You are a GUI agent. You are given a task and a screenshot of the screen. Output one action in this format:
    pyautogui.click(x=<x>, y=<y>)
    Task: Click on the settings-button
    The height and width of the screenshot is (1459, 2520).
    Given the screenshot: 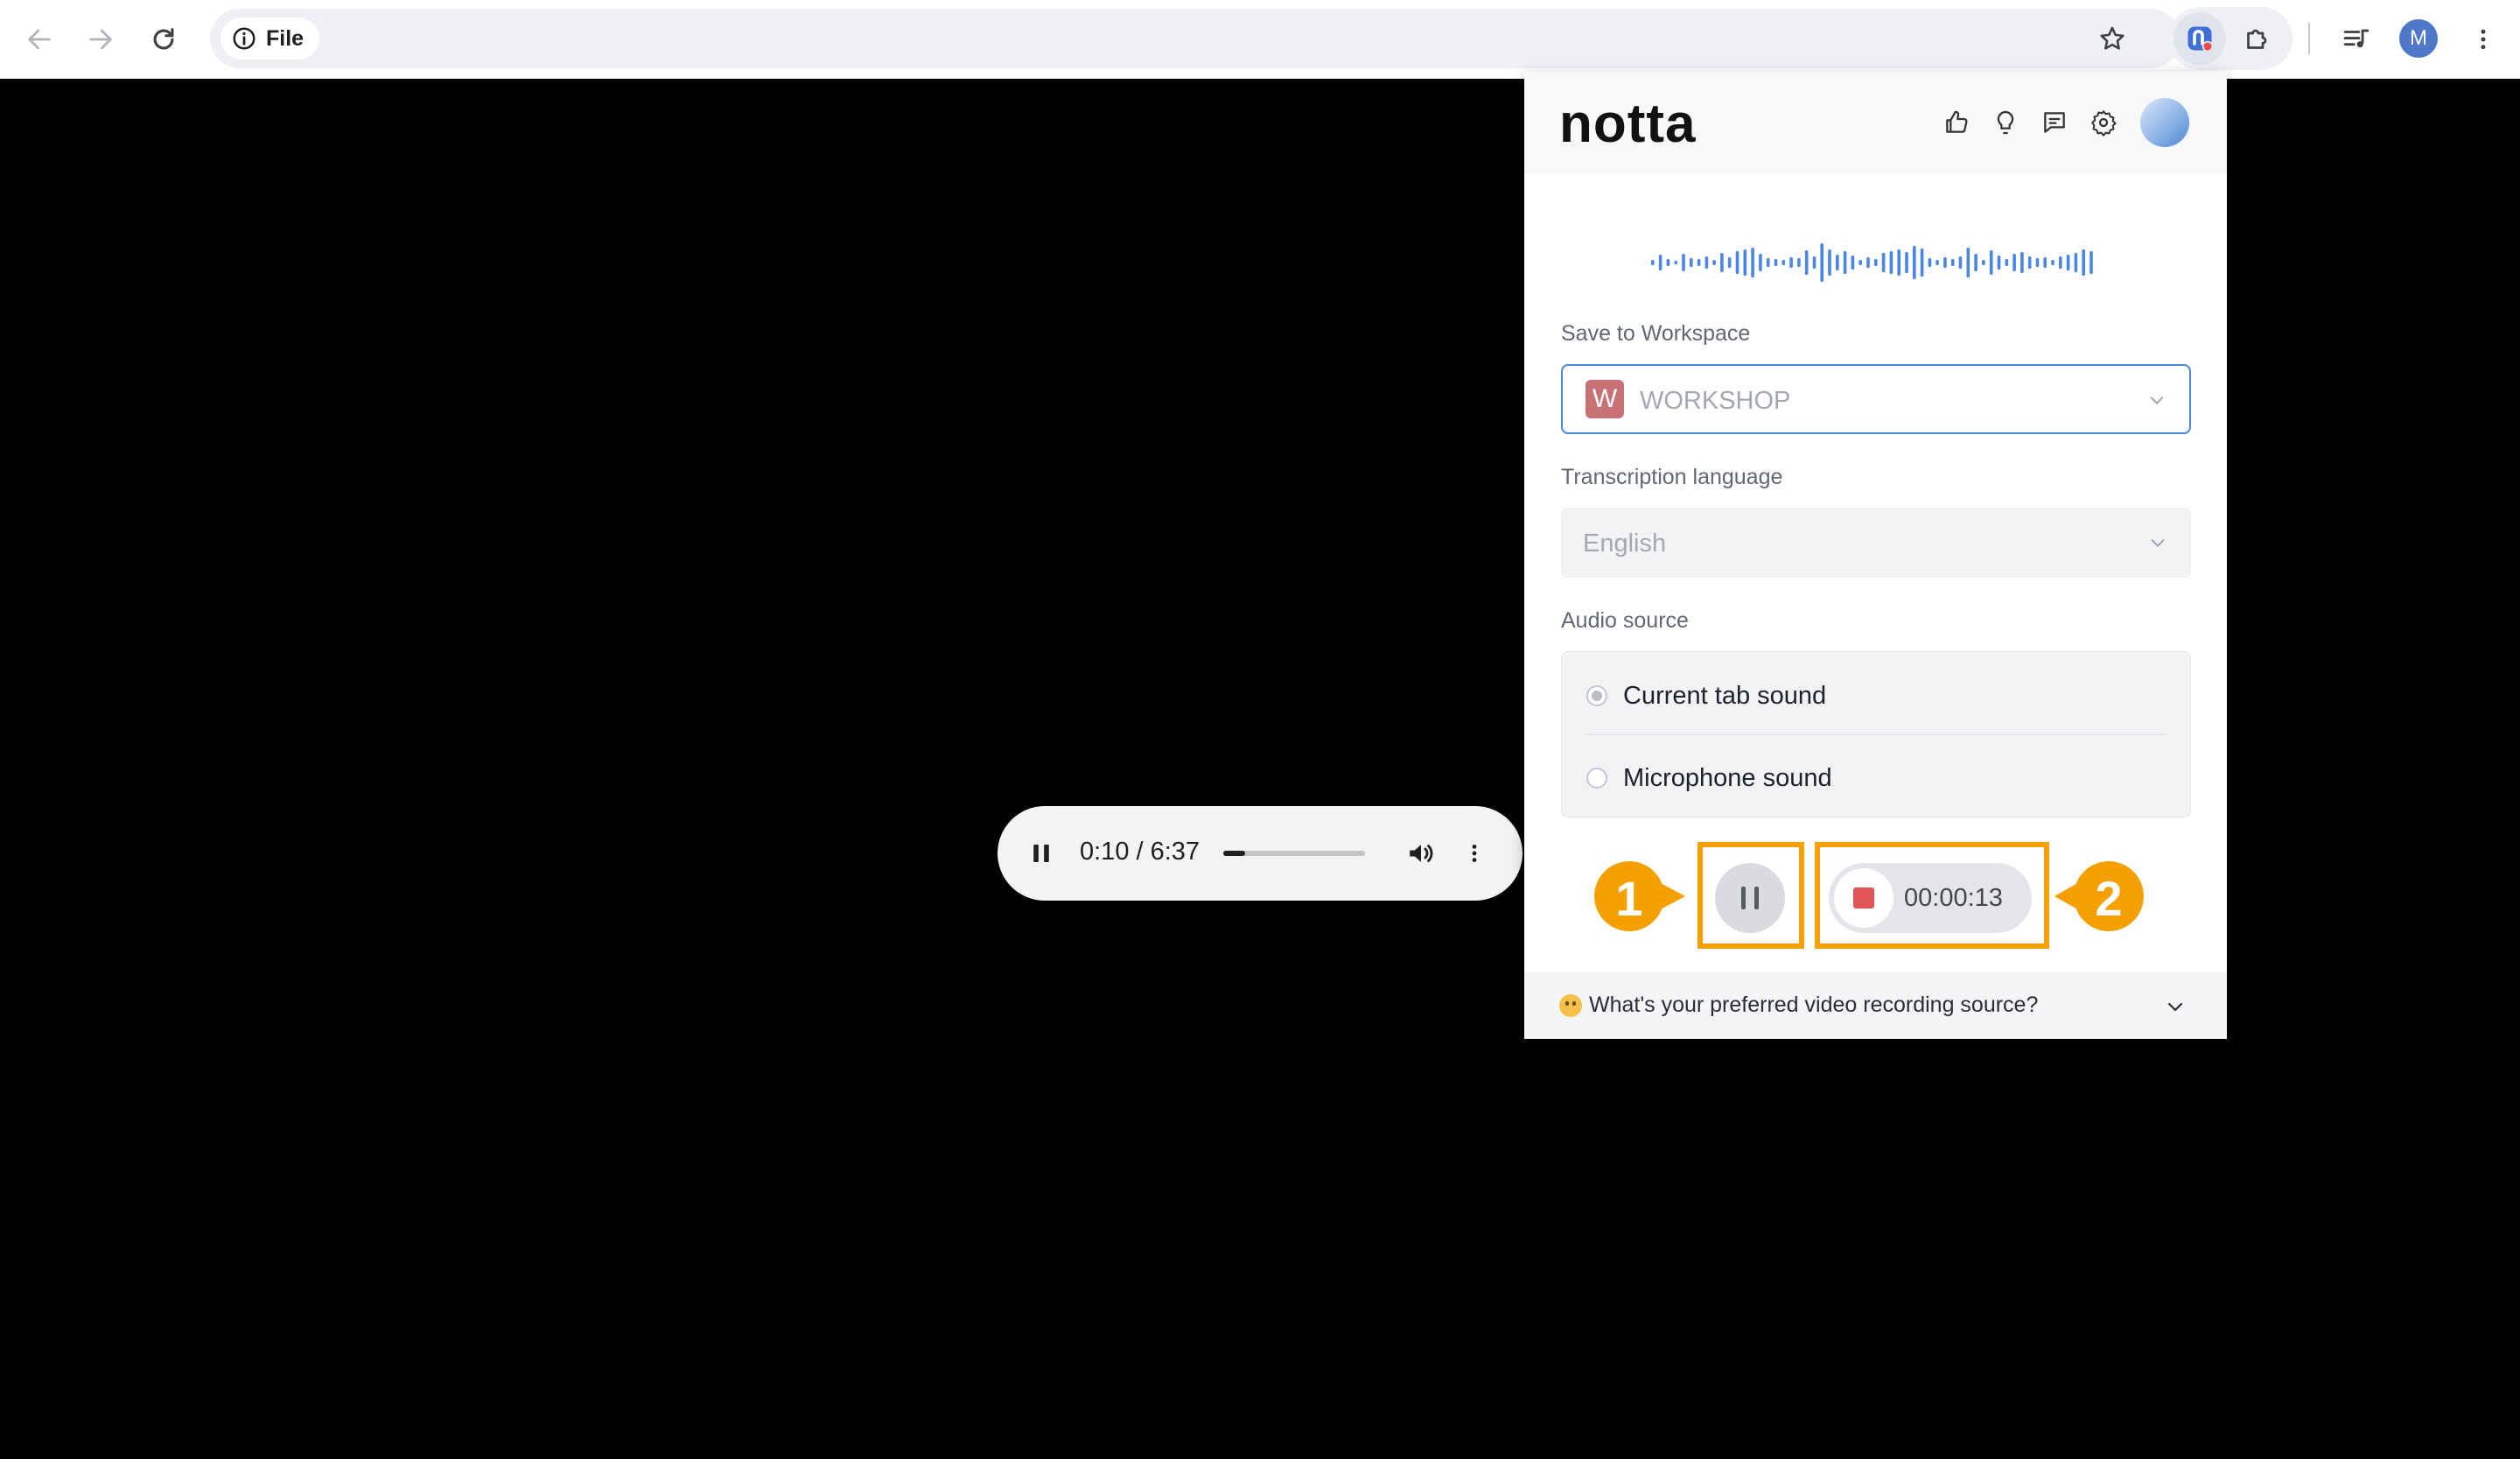 What is the action you would take?
    pyautogui.click(x=2103, y=122)
    